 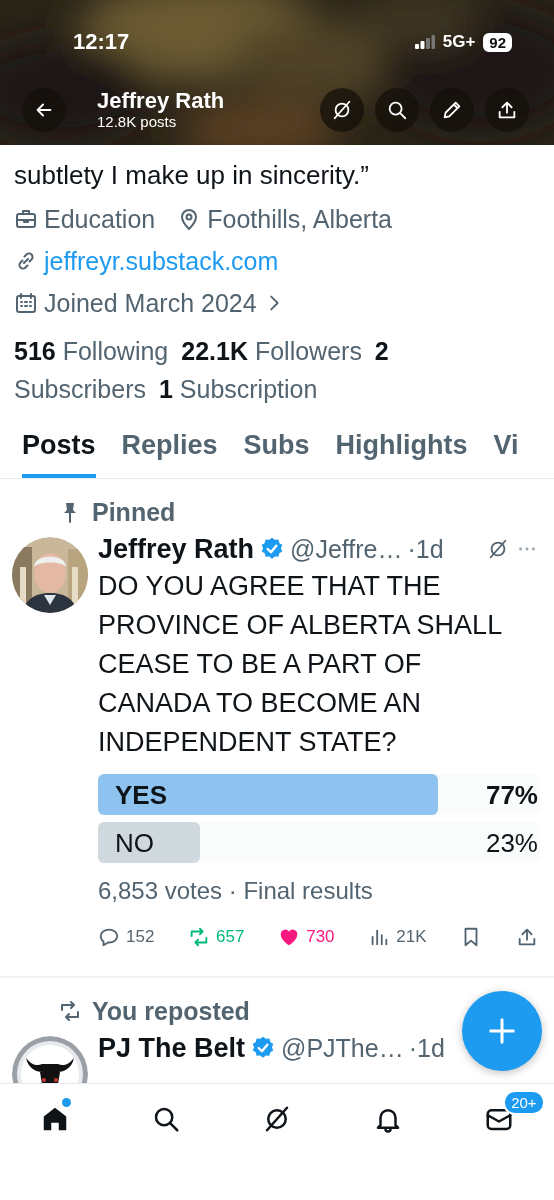 What do you see at coordinates (134, 843) in the screenshot?
I see `poll-option-label: NO` at bounding box center [134, 843].